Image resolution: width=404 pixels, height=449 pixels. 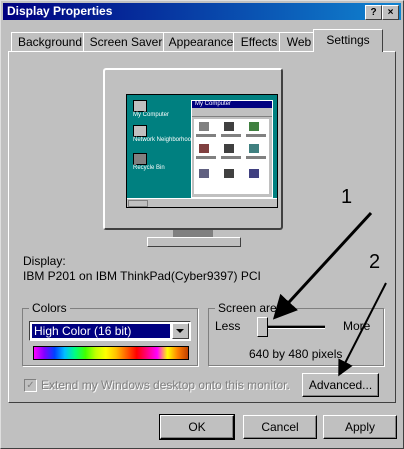 I want to click on tab-appearance: Appearance, so click(x=201, y=41).